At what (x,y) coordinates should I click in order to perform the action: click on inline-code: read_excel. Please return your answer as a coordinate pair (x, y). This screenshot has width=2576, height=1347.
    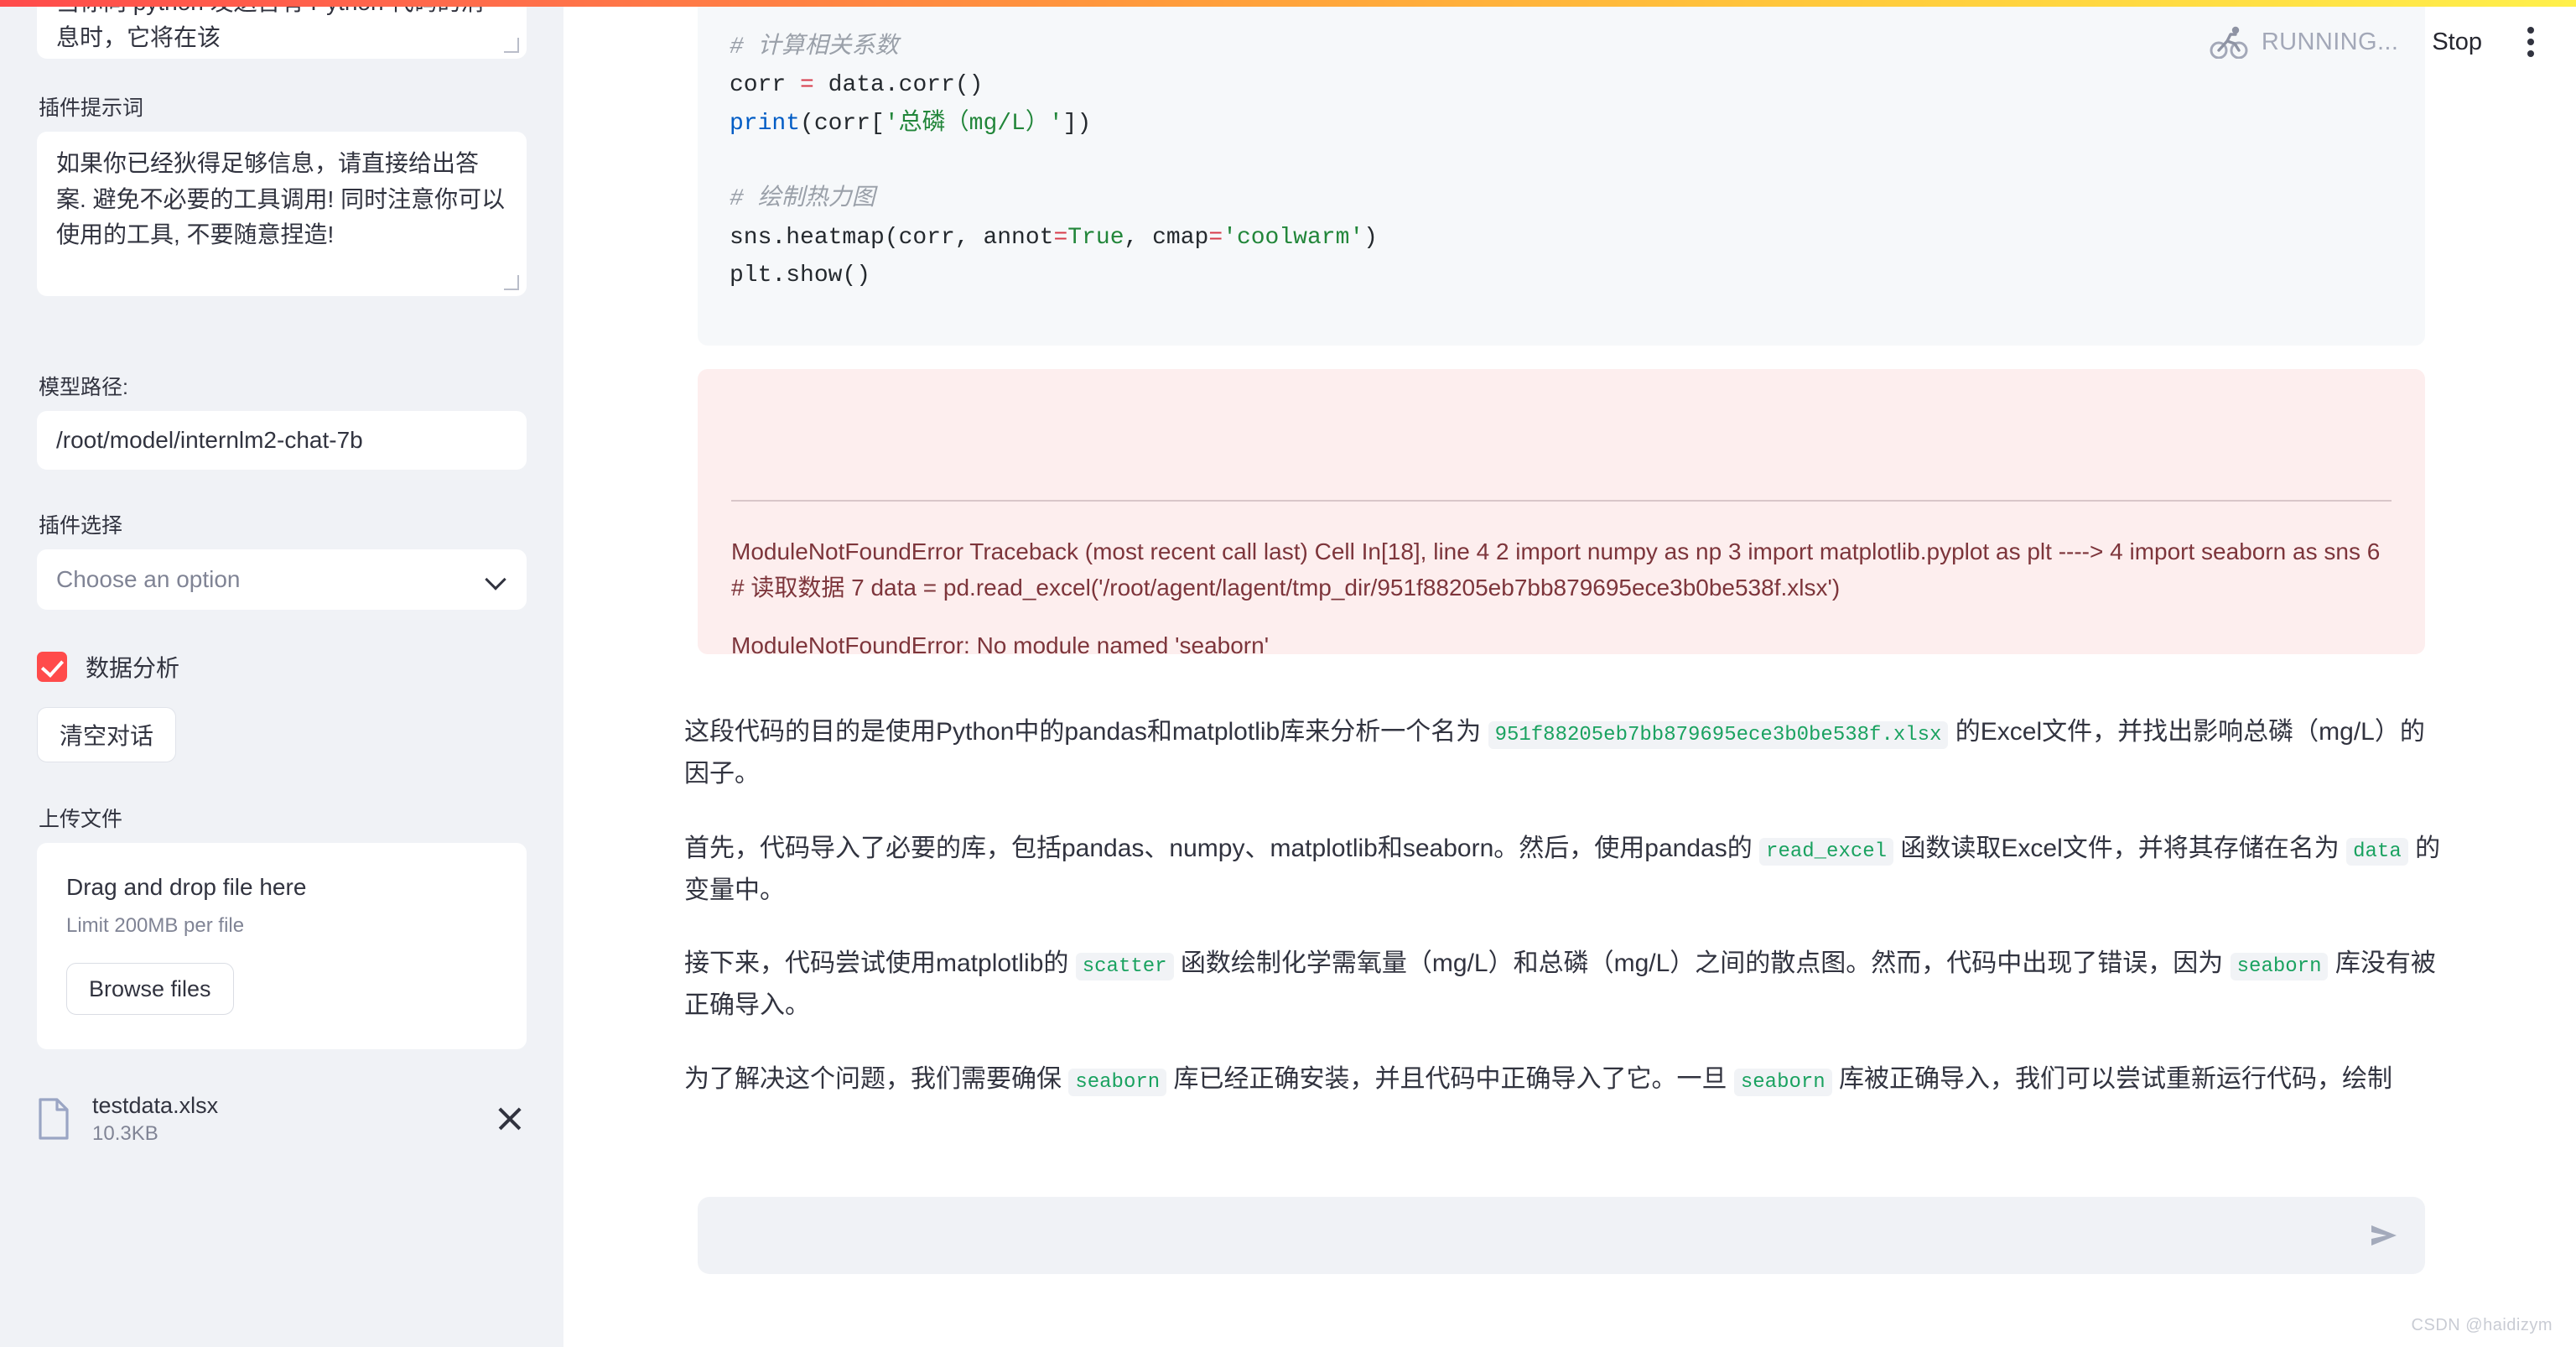
    Looking at the image, I should click on (1826, 852).